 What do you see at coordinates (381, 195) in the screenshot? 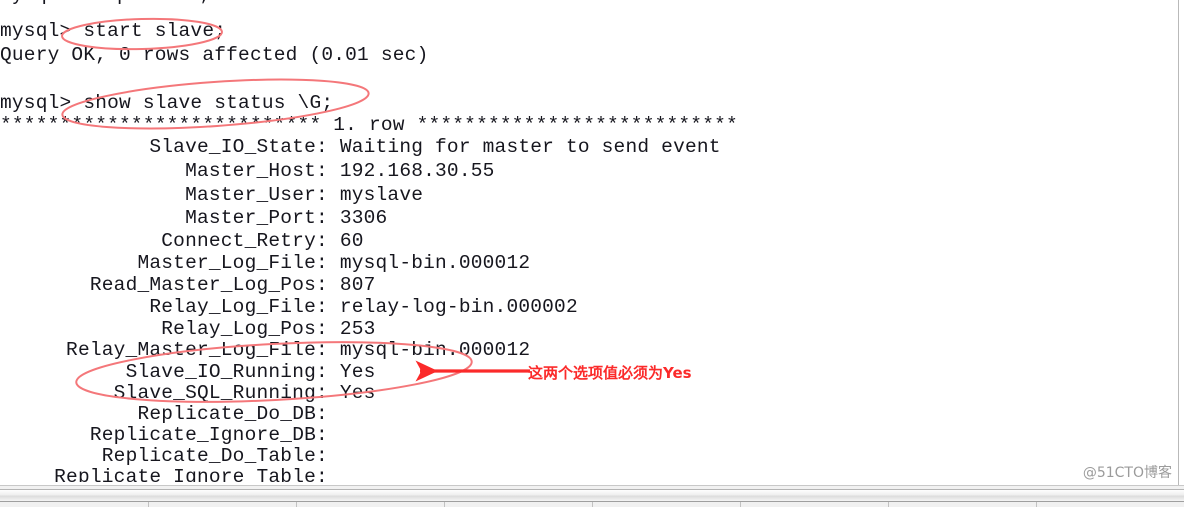
I see `status-row-value: myslave` at bounding box center [381, 195].